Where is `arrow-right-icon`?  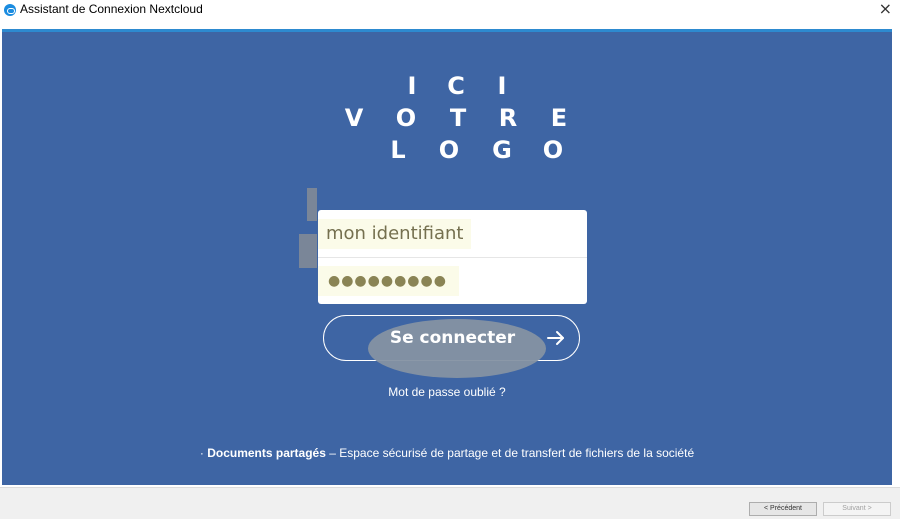 arrow-right-icon is located at coordinates (555, 338).